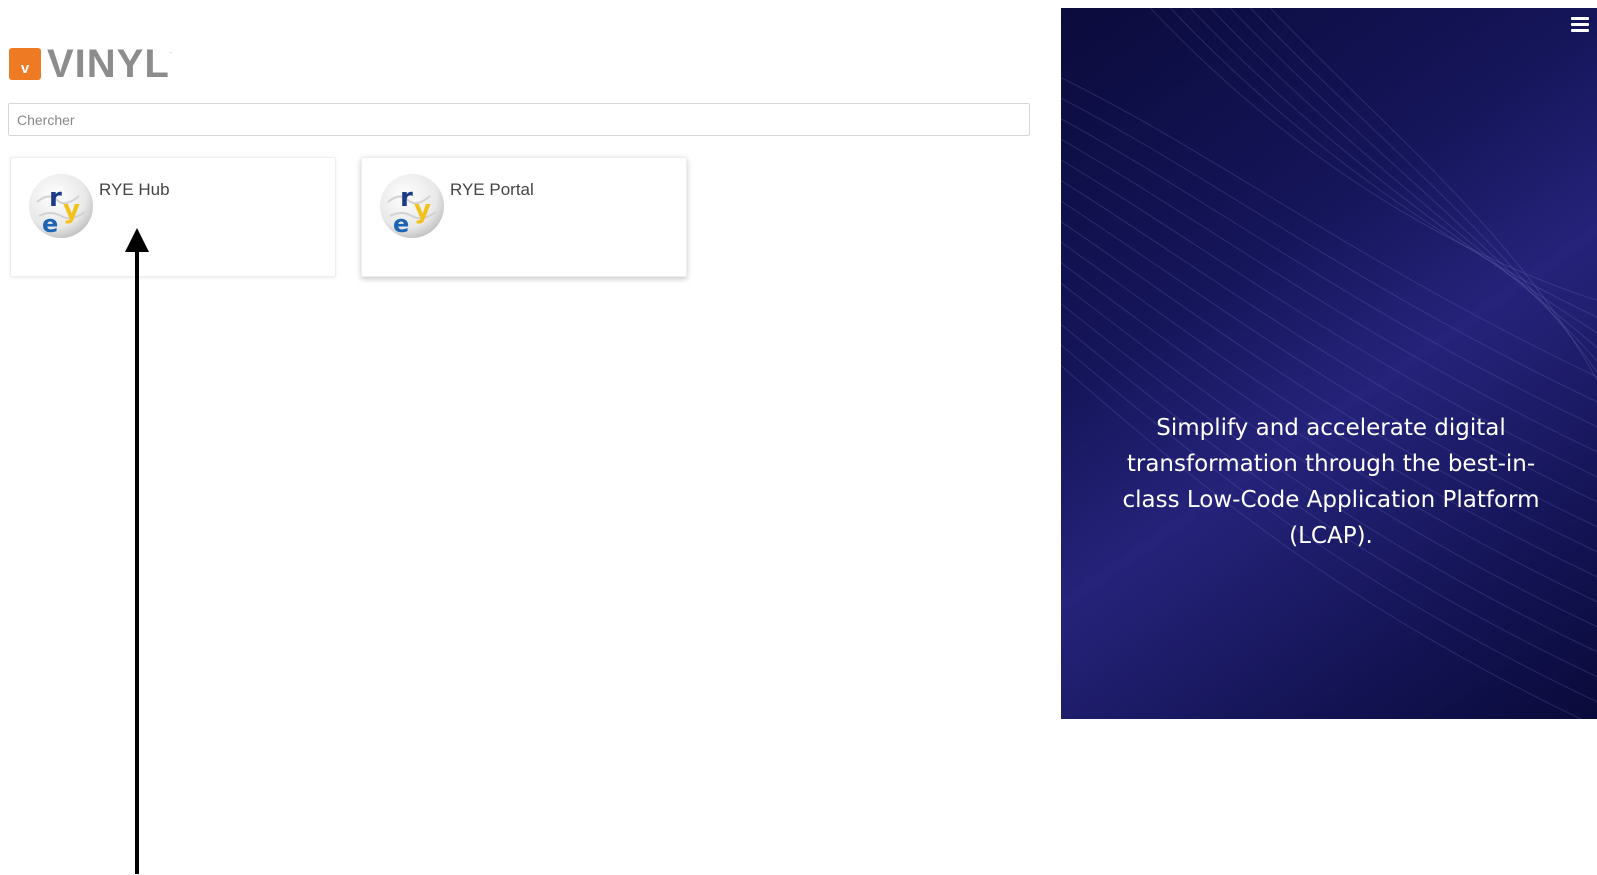 The height and width of the screenshot is (875, 1597). Describe the element at coordinates (173, 217) in the screenshot. I see `app-tile-rye-hub: r y e RYE Hub` at that location.